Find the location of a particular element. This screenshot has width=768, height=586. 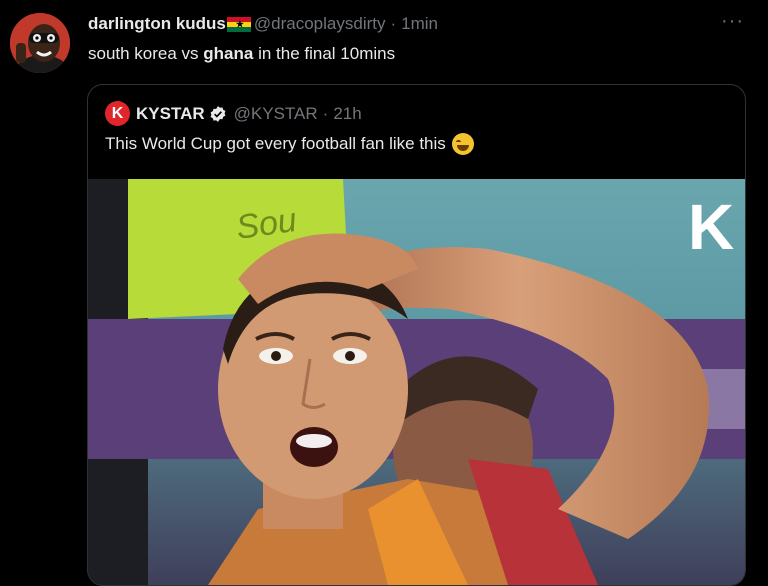

tweet-text: south korea vs ghana in the final 10mins is located at coordinates (241, 54).